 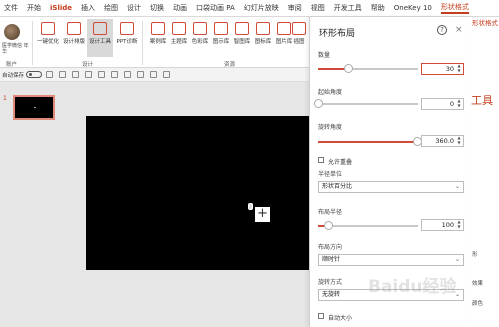 What do you see at coordinates (128, 74) in the screenshot?
I see `font-color-icon` at bounding box center [128, 74].